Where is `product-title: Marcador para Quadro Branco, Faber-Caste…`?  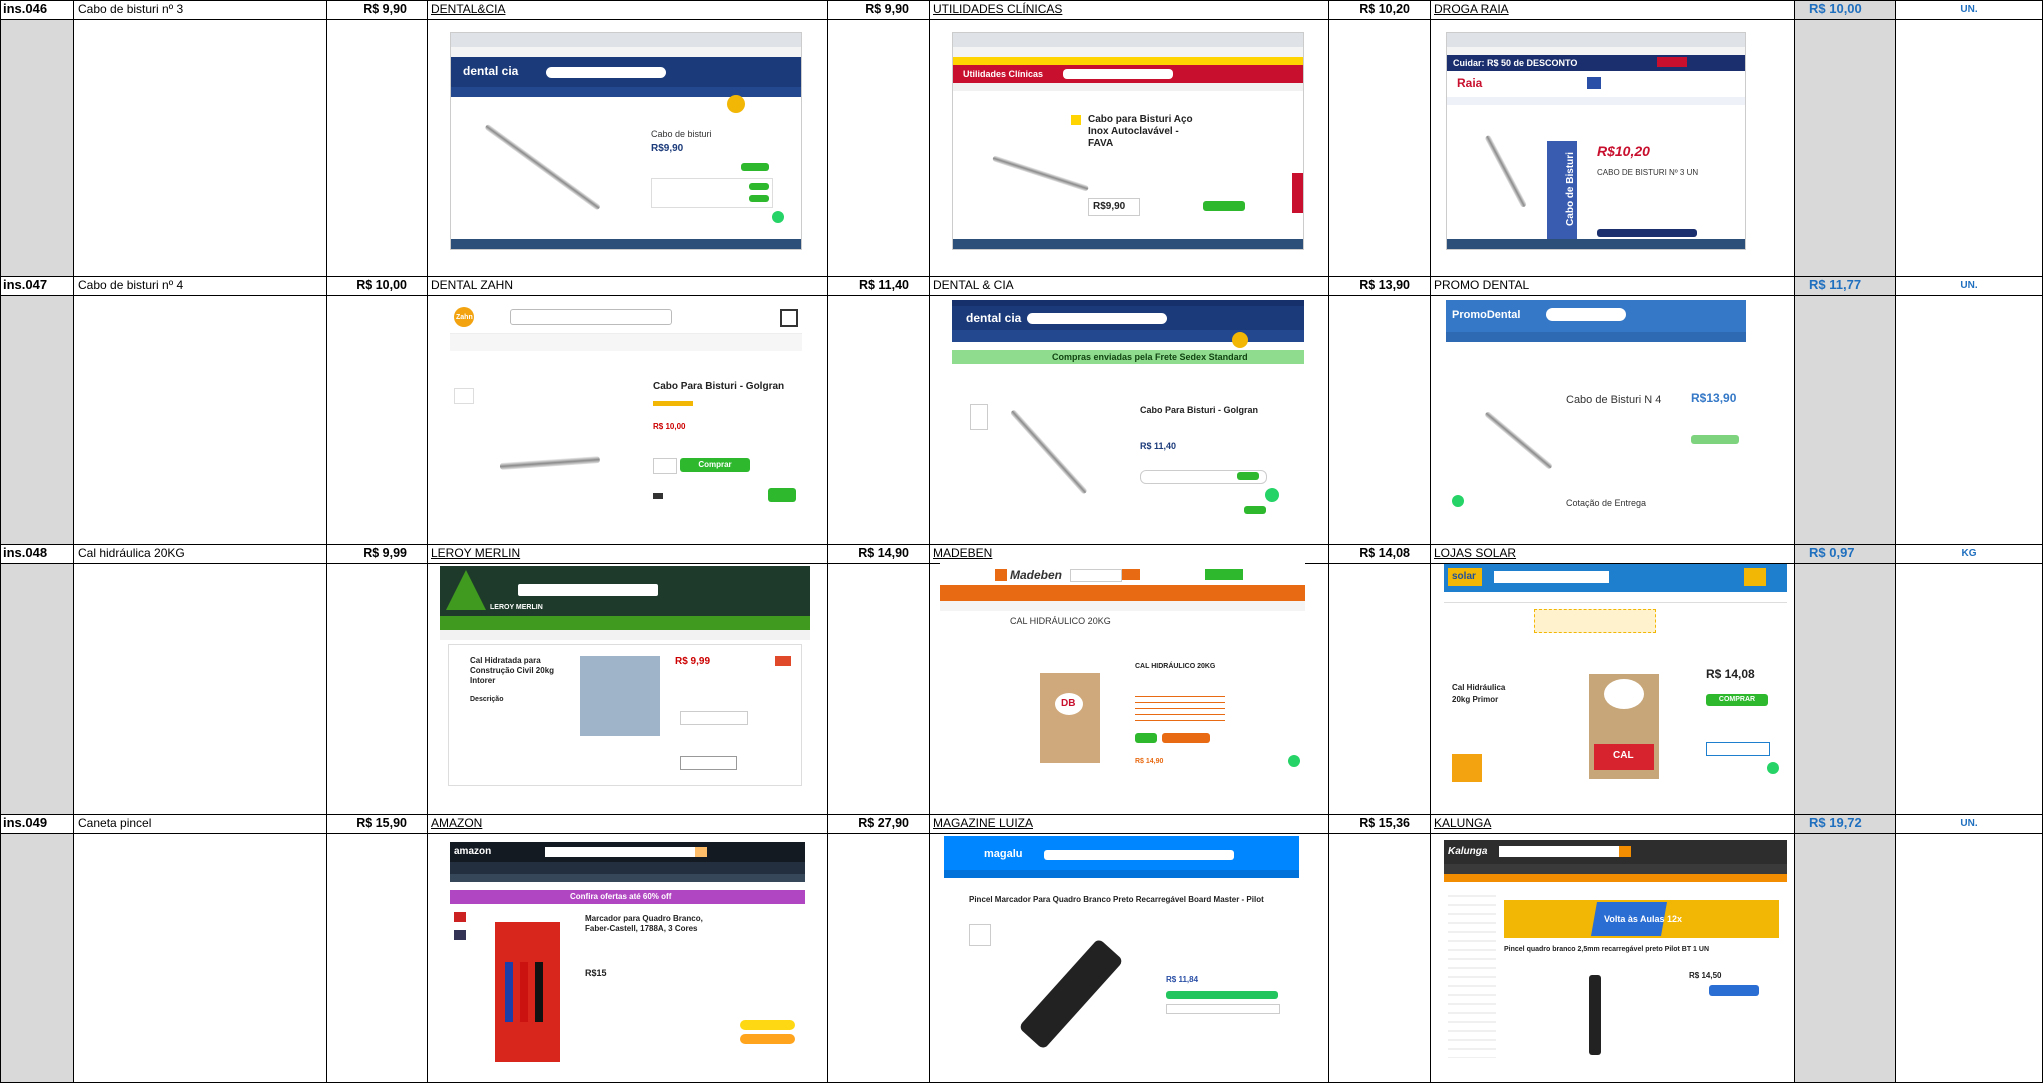
product-title: Marcador para Quadro Branco, Faber-Caste… is located at coordinates (644, 923).